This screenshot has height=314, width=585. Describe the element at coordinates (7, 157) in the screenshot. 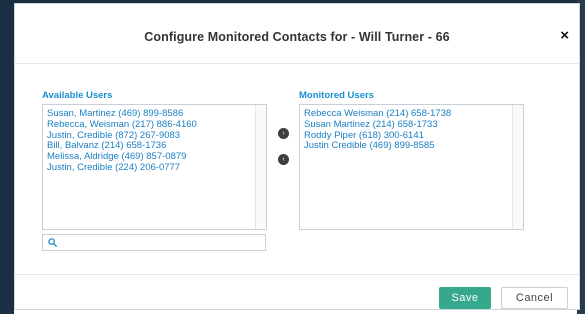

I see `backdrop-left` at that location.